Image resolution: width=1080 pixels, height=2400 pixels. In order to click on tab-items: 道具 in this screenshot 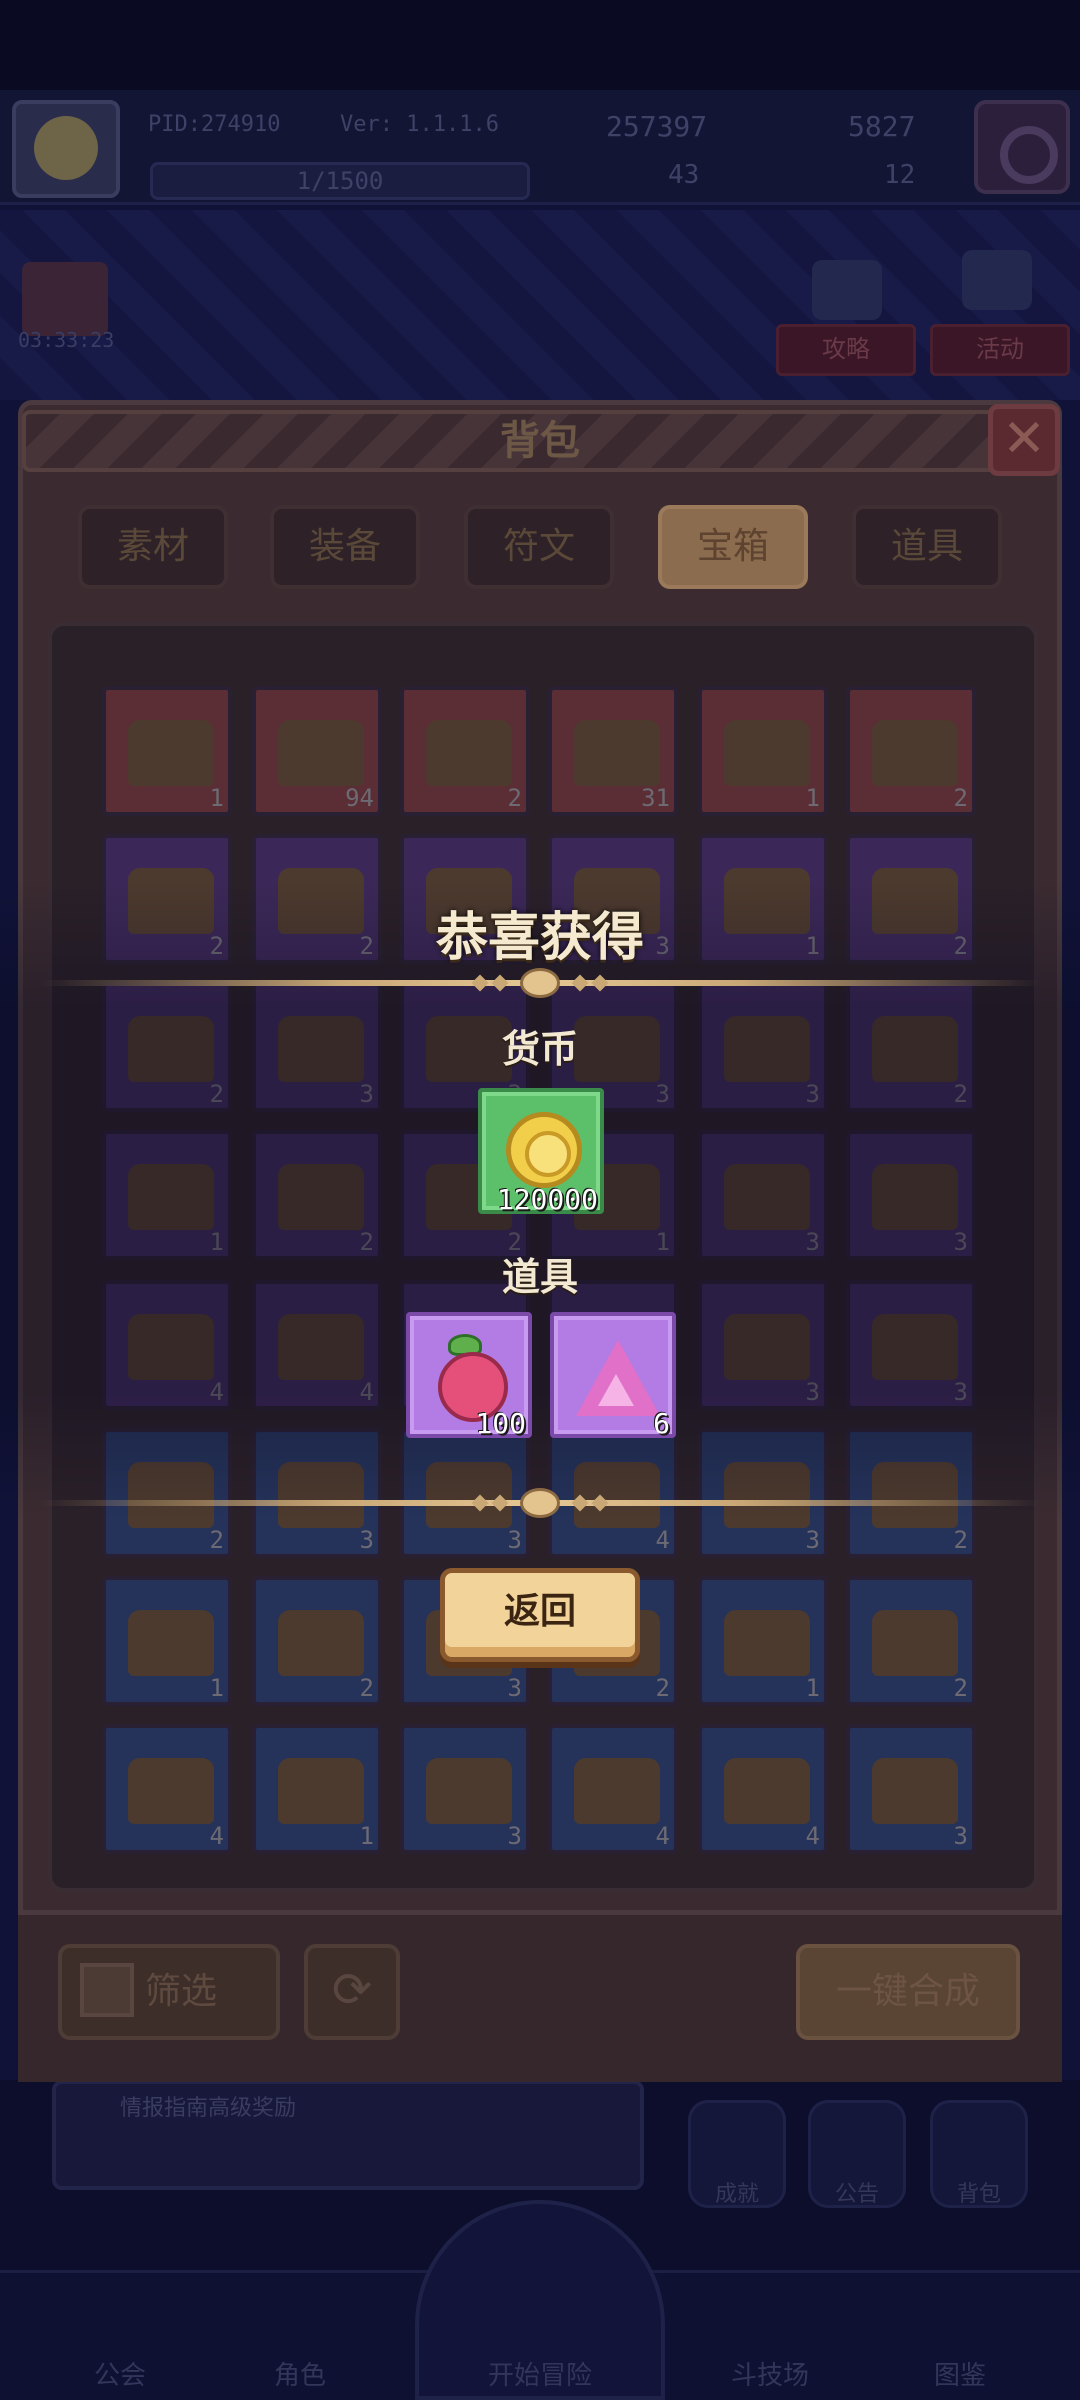, I will do `click(927, 547)`.